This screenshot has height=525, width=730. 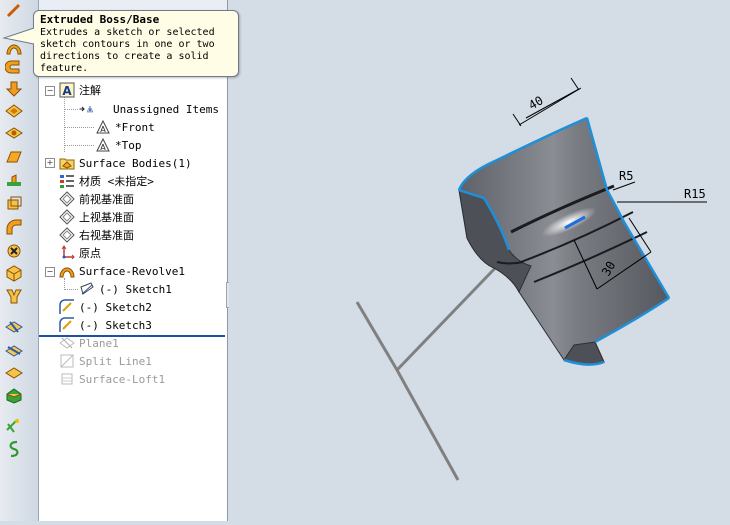 What do you see at coordinates (14, 427) in the screenshot?
I see `reference-geometry-icon` at bounding box center [14, 427].